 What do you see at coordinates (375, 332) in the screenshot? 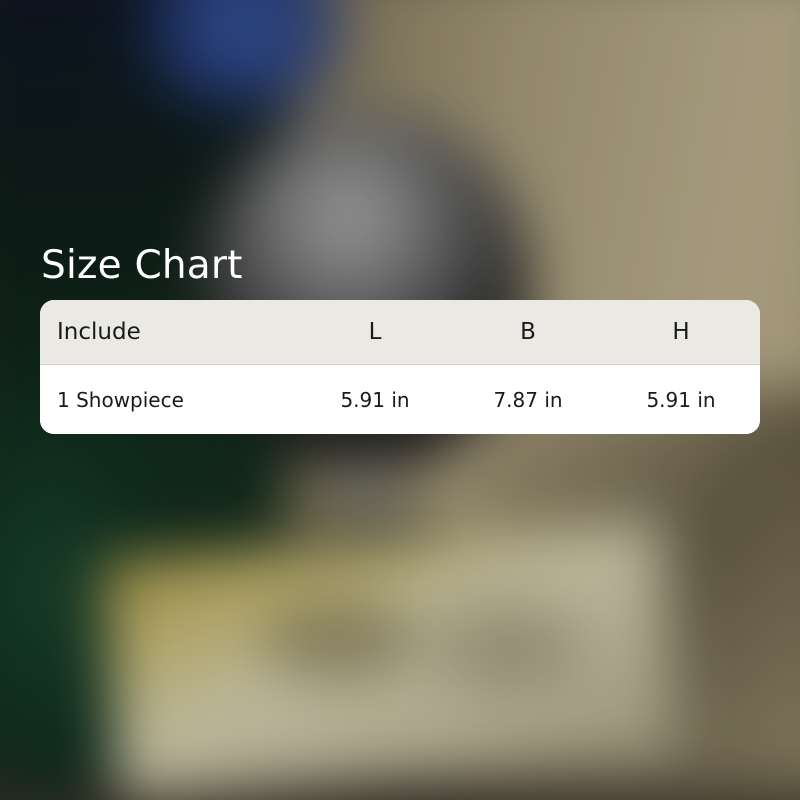
I see `header-length: L` at bounding box center [375, 332].